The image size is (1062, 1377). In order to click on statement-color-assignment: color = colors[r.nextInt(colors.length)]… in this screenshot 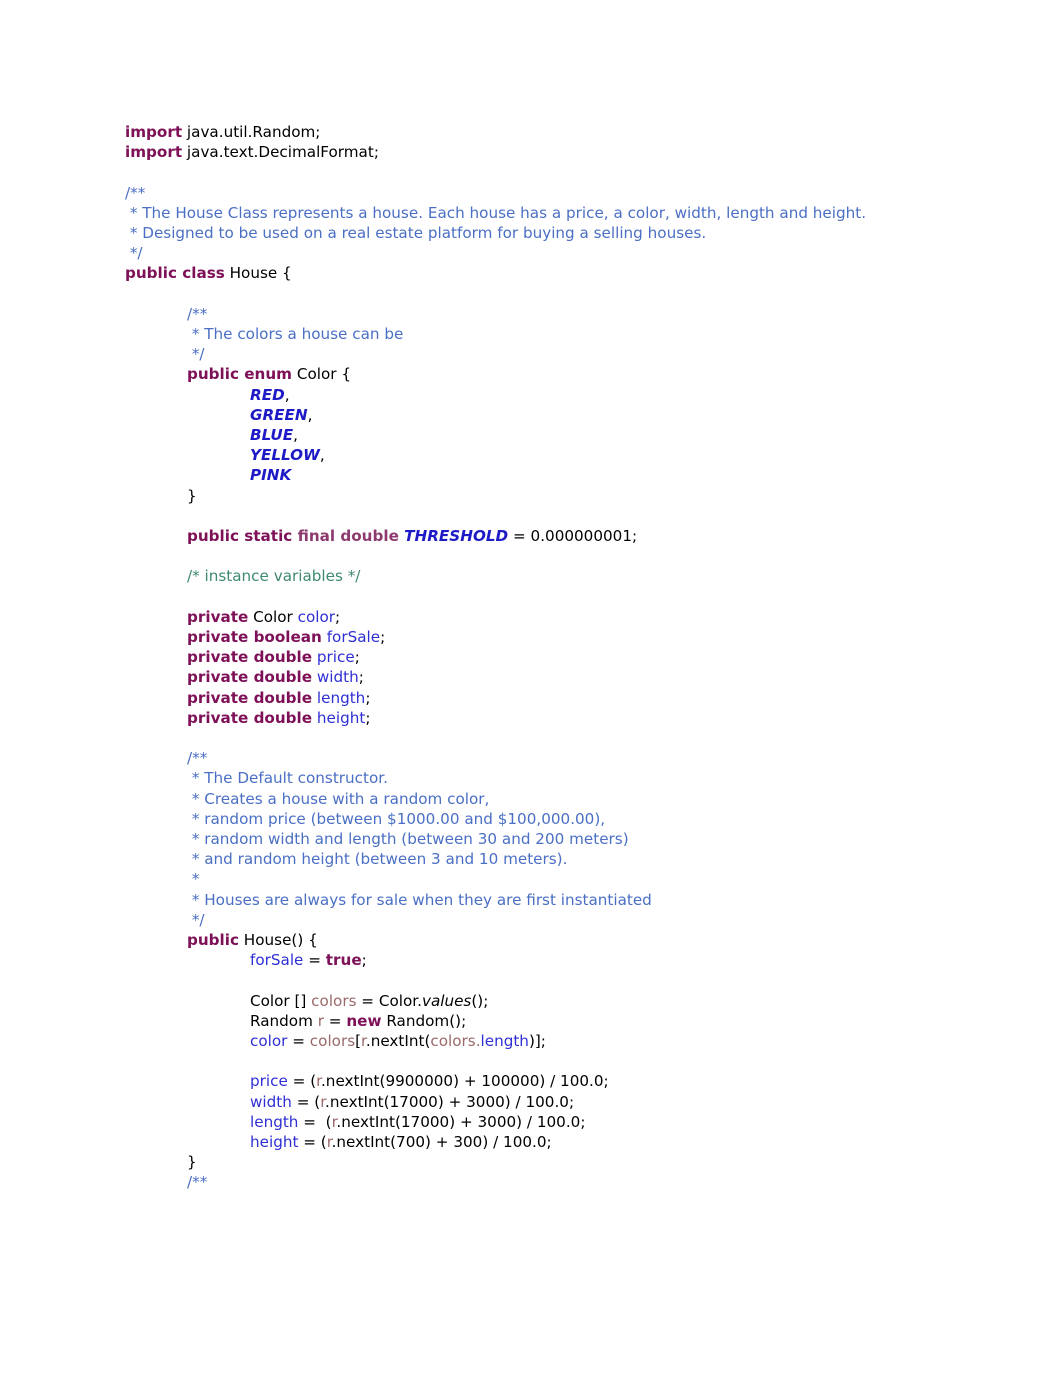, I will do `click(535, 1041)`.